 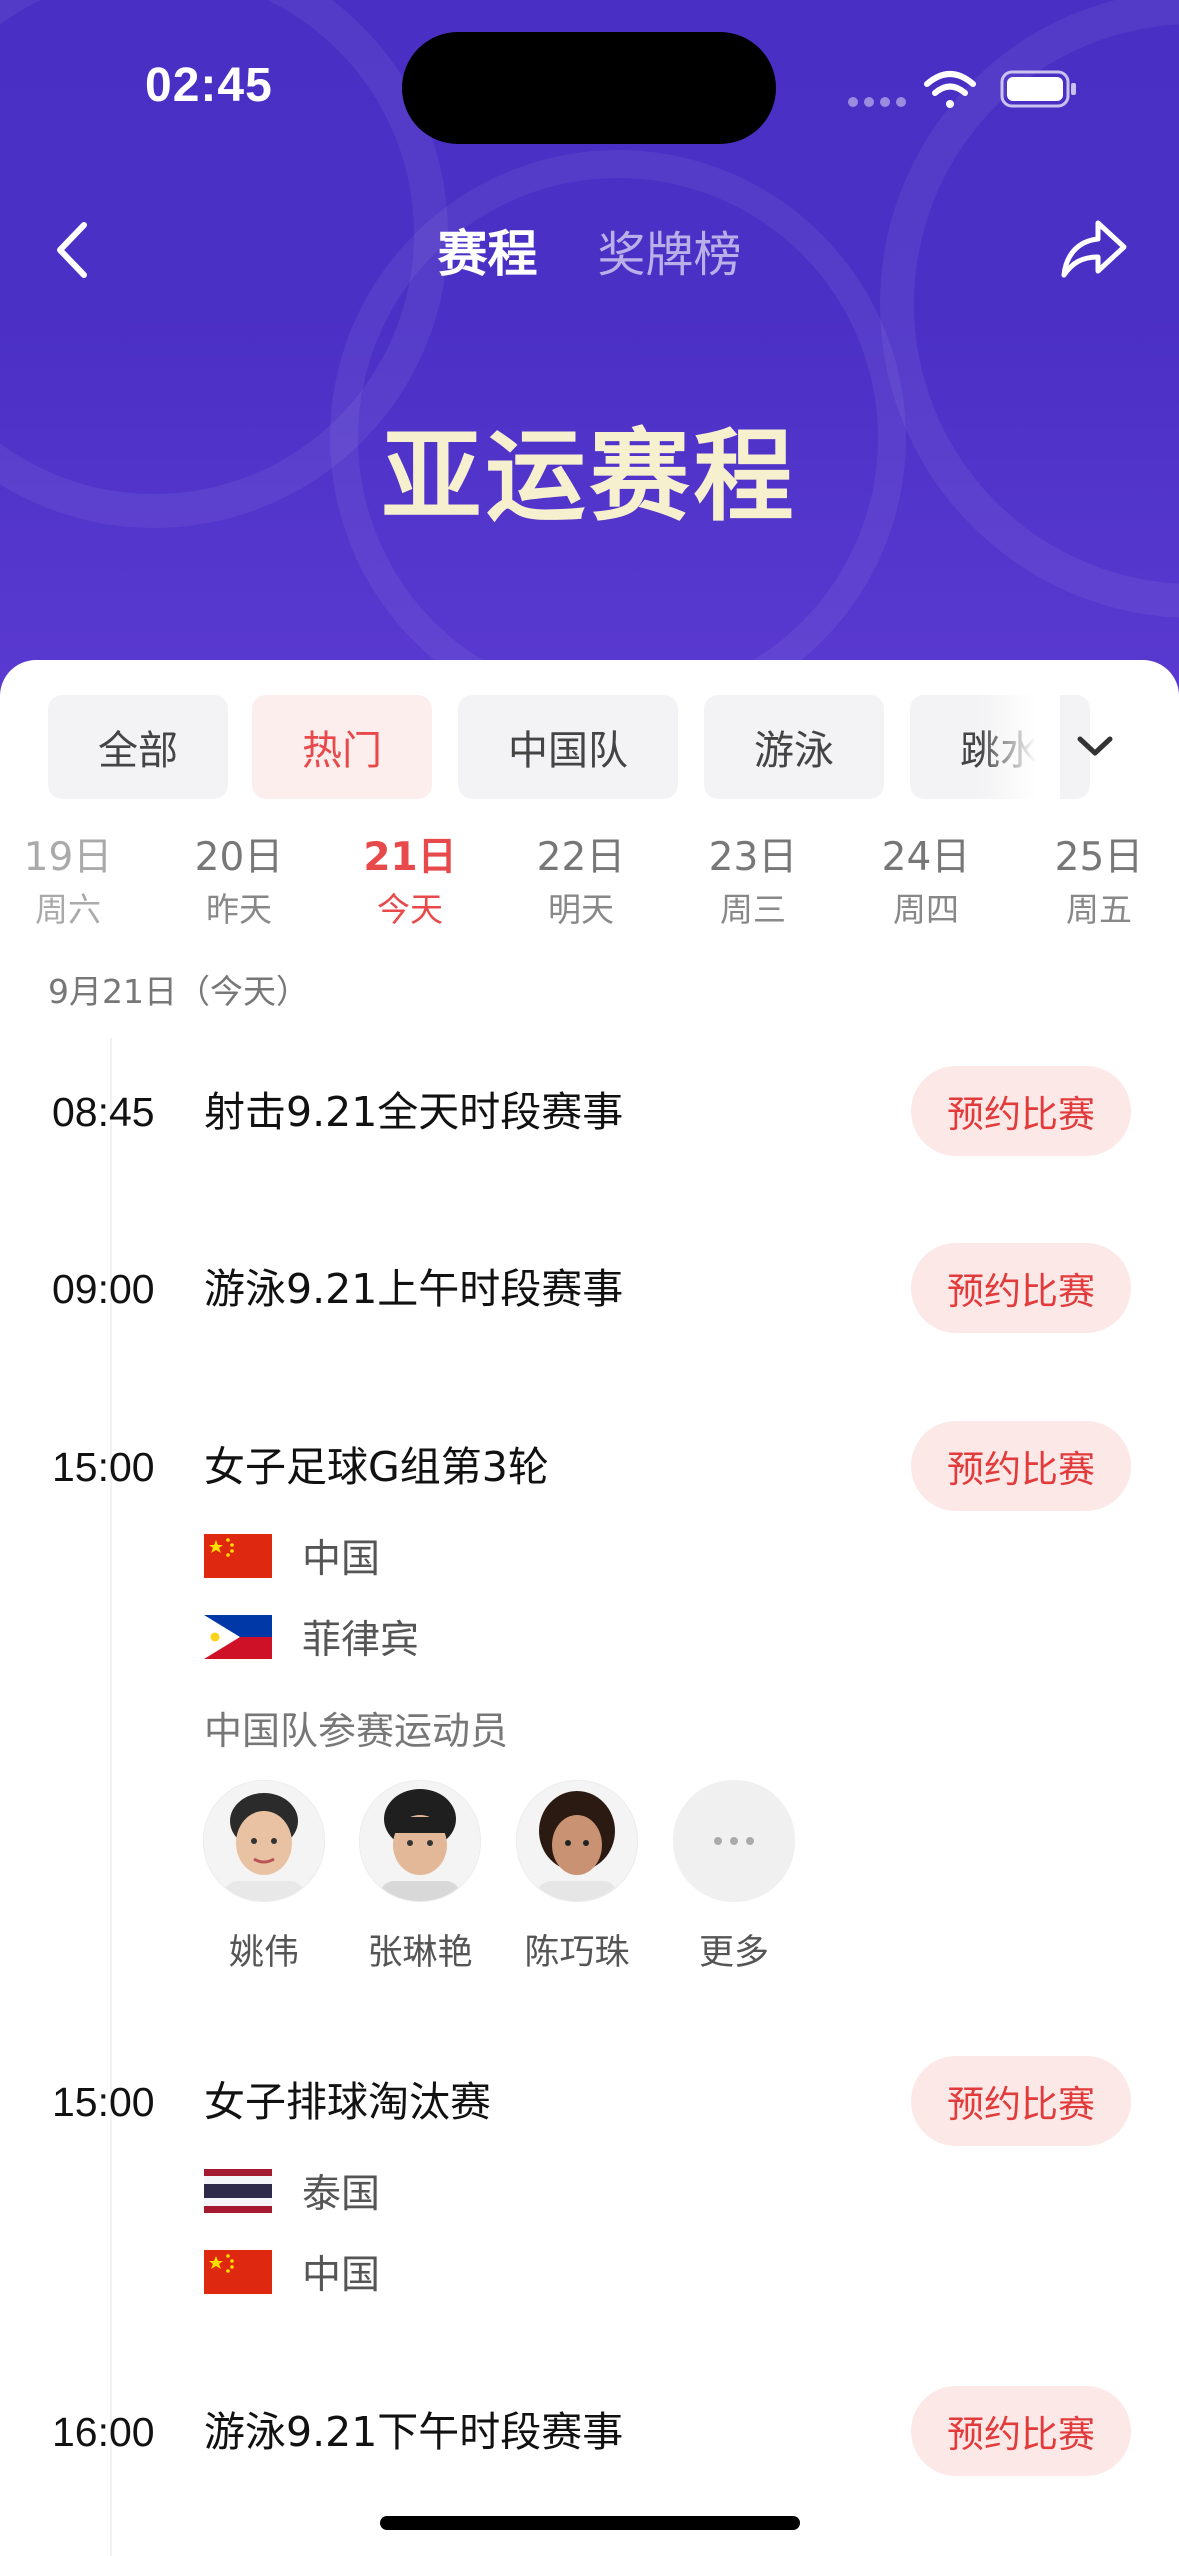 What do you see at coordinates (239, 909) in the screenshot?
I see `date-weekday: 昨天` at bounding box center [239, 909].